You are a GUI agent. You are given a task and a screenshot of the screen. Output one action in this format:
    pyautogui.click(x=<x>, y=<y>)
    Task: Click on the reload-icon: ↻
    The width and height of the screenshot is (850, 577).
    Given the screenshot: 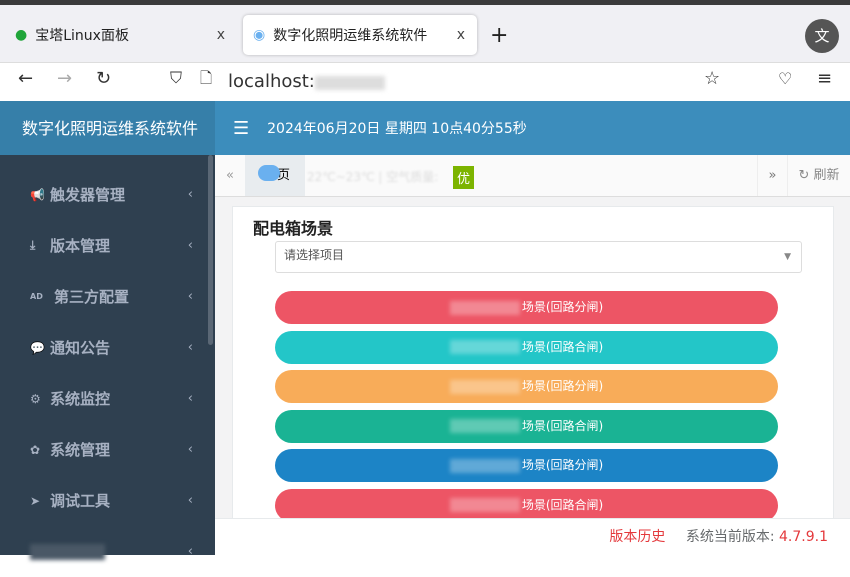 What is the action you would take?
    pyautogui.click(x=103, y=78)
    